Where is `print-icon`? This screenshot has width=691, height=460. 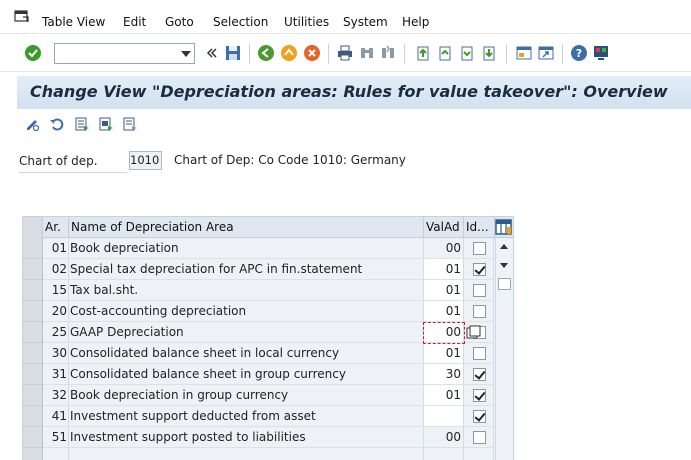
print-icon is located at coordinates (345, 53).